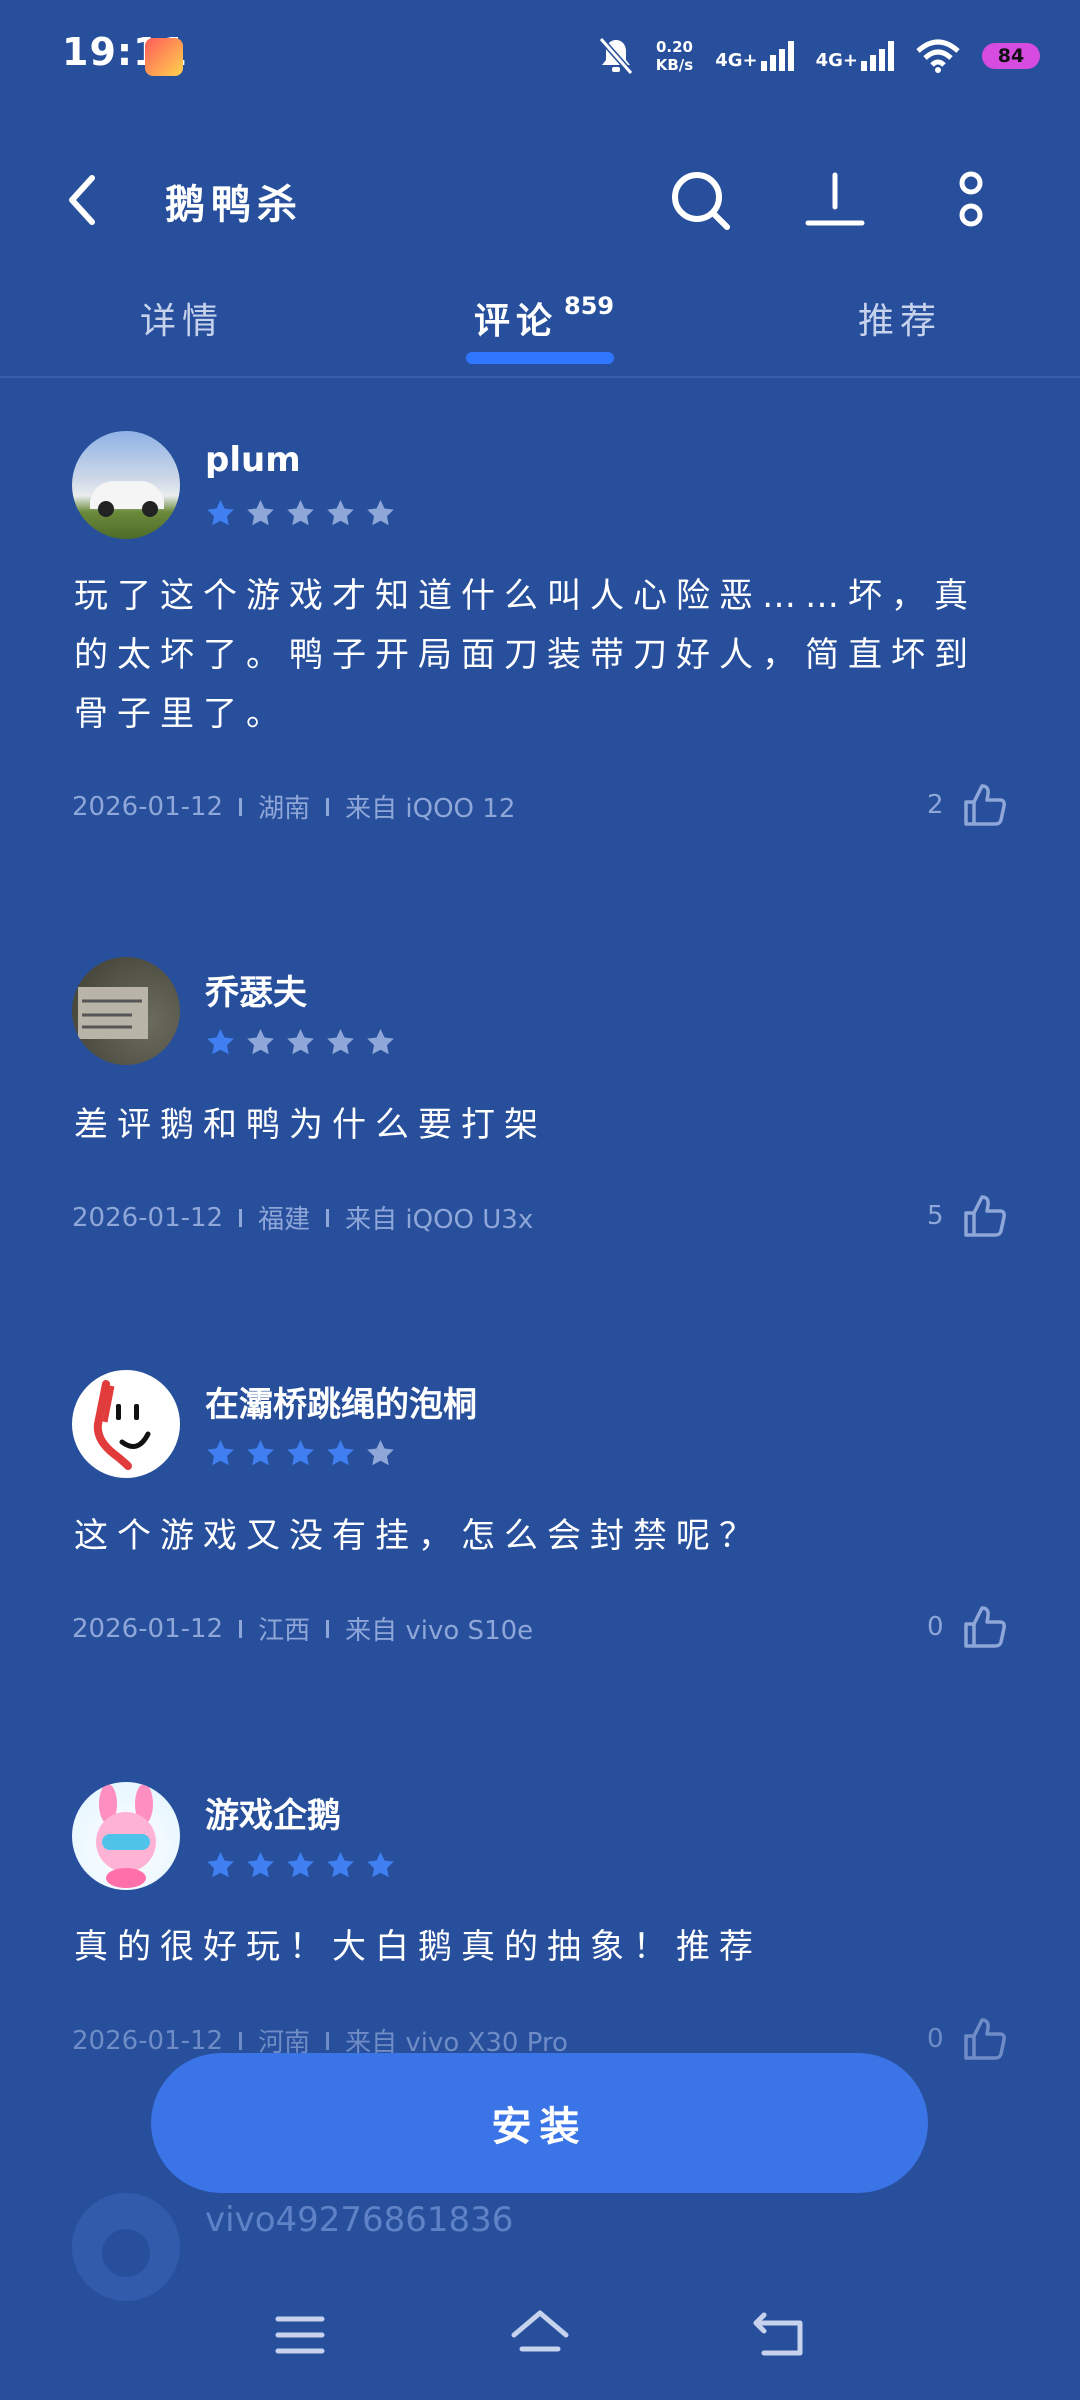 This screenshot has height=2400, width=1080. I want to click on review-text: 真的很好玩！大白鹅真的抽象！推荐, so click(418, 1947).